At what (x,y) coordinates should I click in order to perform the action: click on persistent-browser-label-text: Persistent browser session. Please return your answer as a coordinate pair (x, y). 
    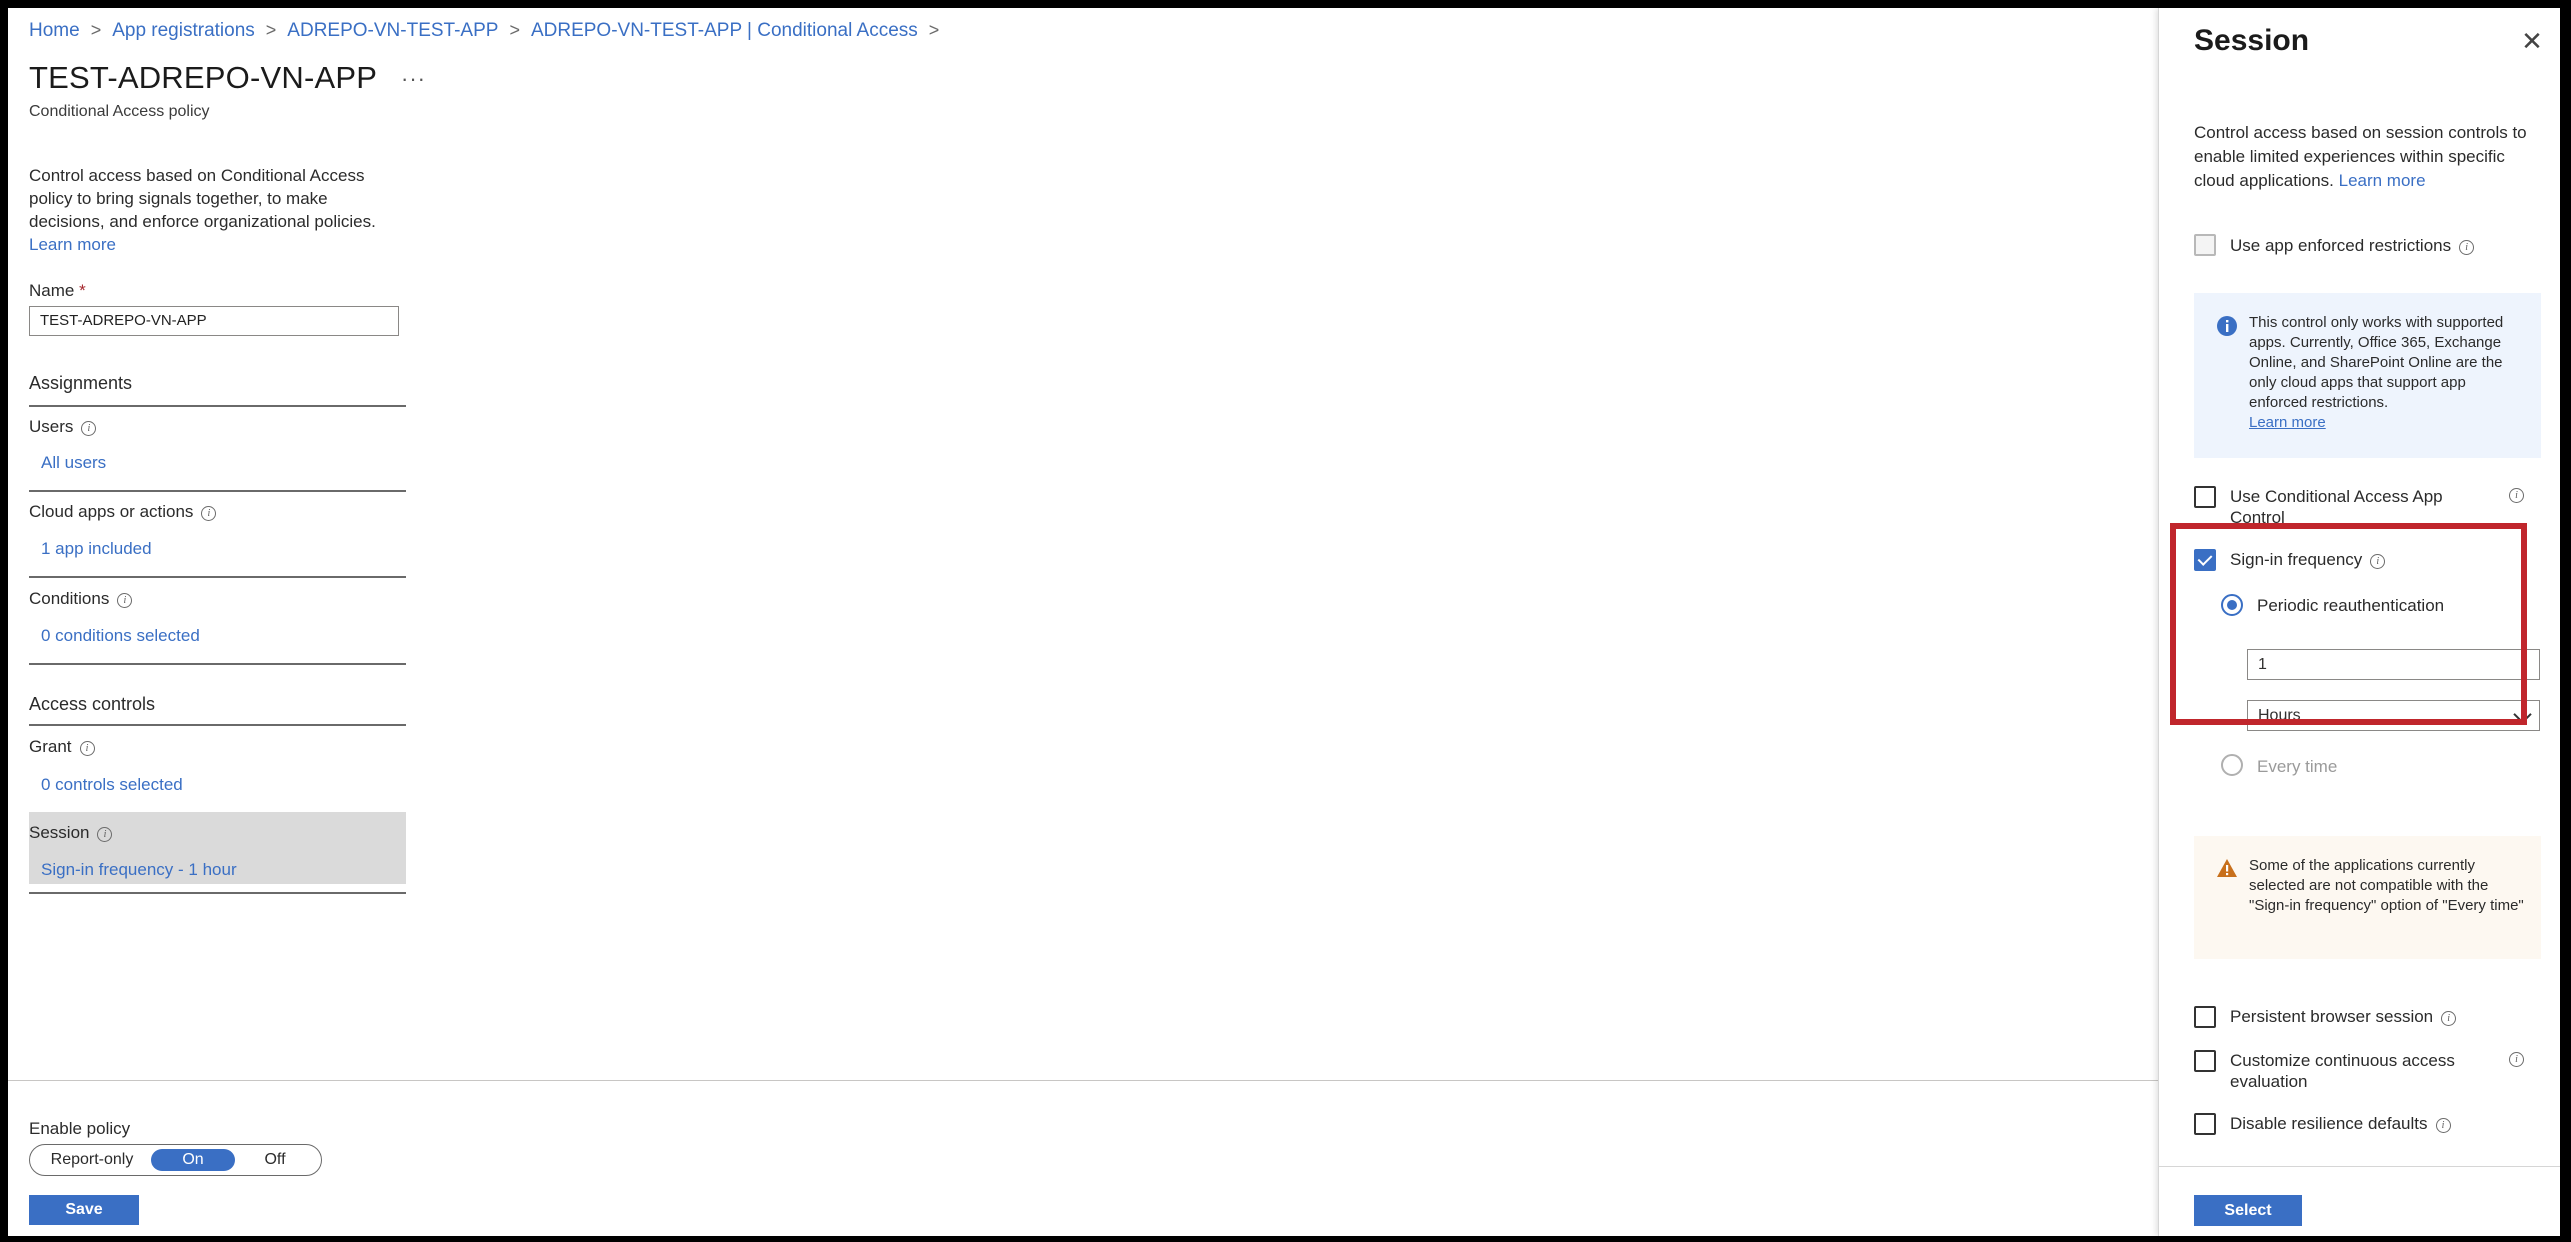
    Looking at the image, I should click on (2332, 1016).